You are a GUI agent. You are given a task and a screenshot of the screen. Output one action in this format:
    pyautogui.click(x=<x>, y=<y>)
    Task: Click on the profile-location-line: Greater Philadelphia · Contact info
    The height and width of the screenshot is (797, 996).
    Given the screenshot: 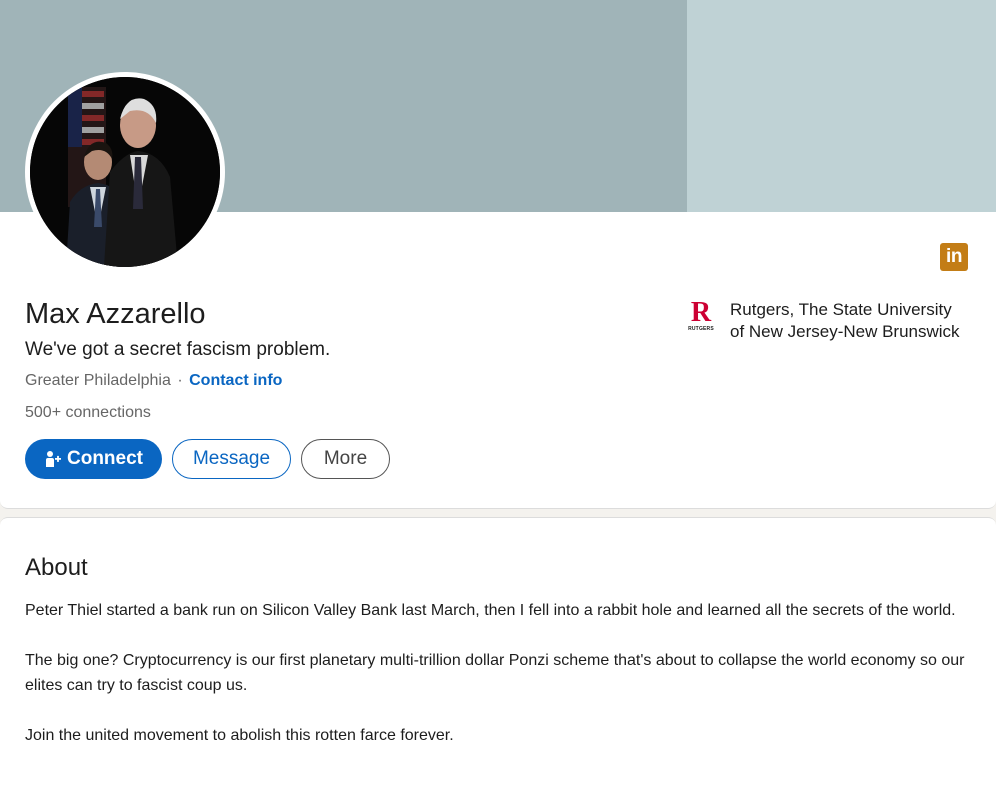 What is the action you would take?
    pyautogui.click(x=153, y=381)
    